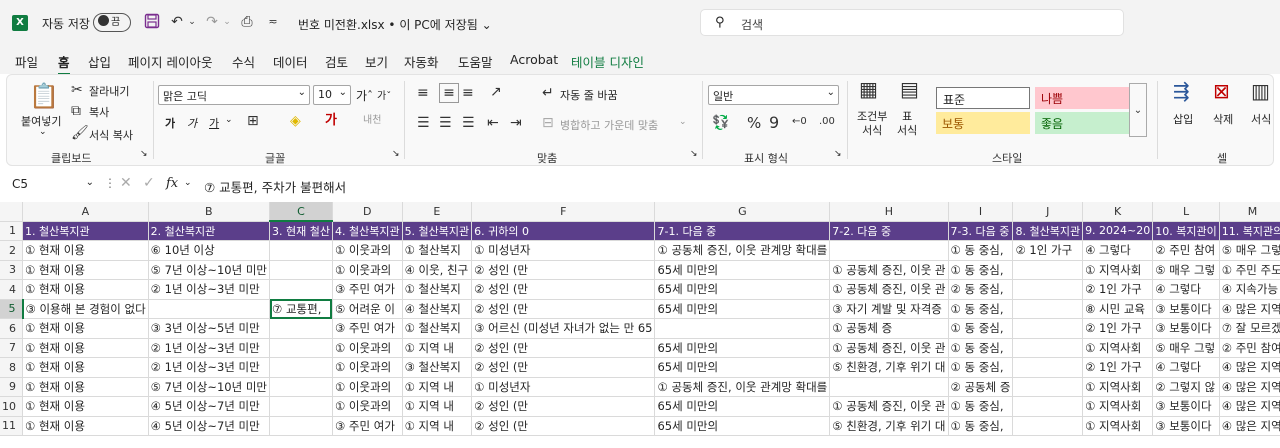 The height and width of the screenshot is (448, 1280). What do you see at coordinates (534, 59) in the screenshot?
I see `tab-acrobat: Acrobat` at bounding box center [534, 59].